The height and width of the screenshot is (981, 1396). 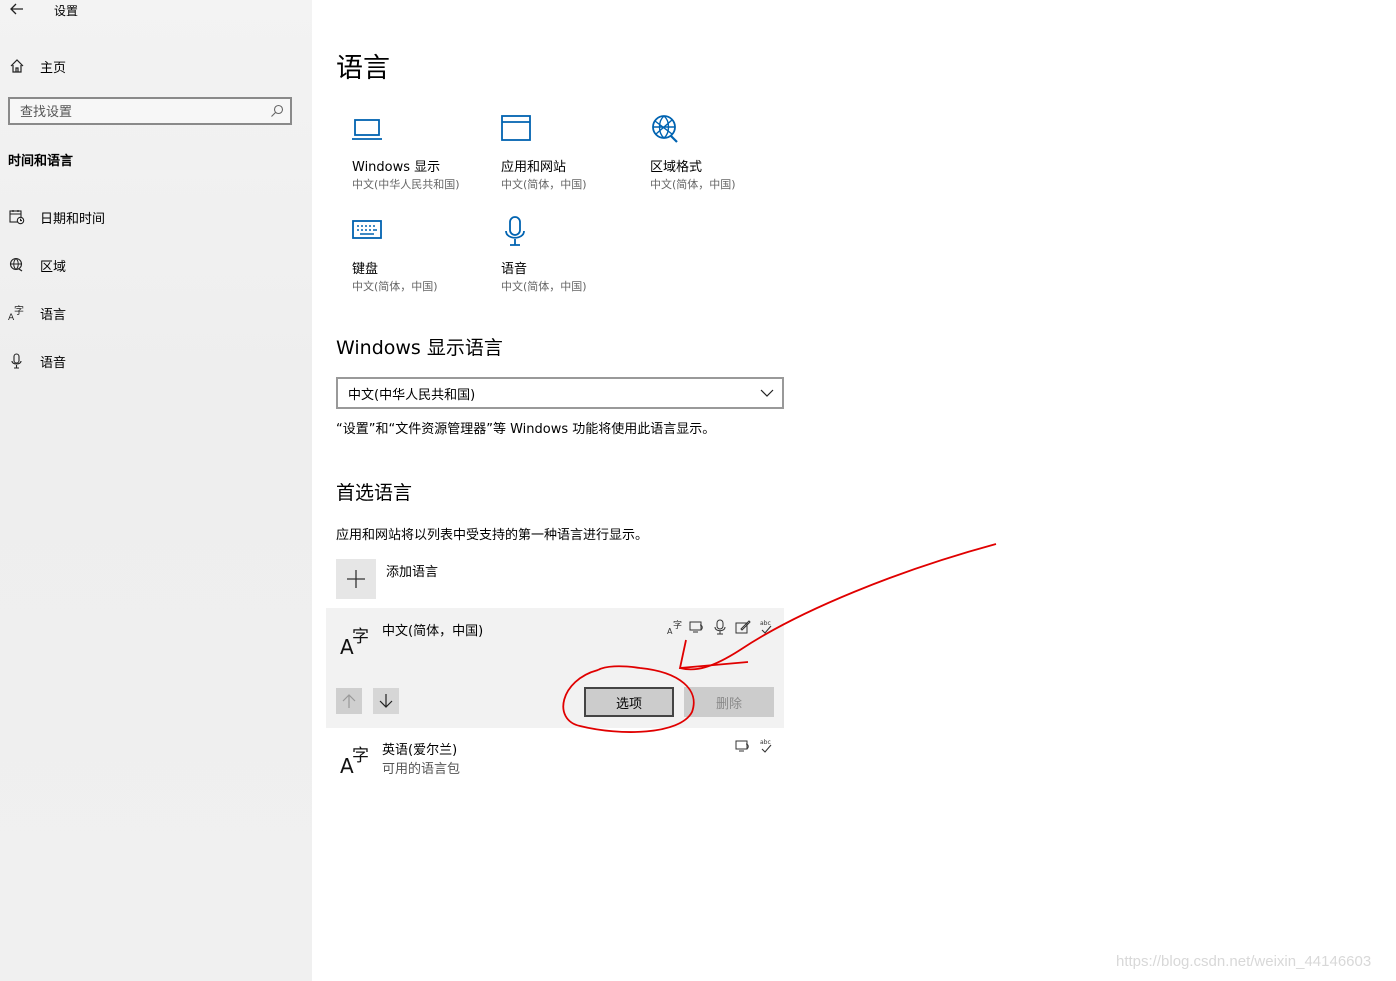 I want to click on remove-button: 删除, so click(x=729, y=702).